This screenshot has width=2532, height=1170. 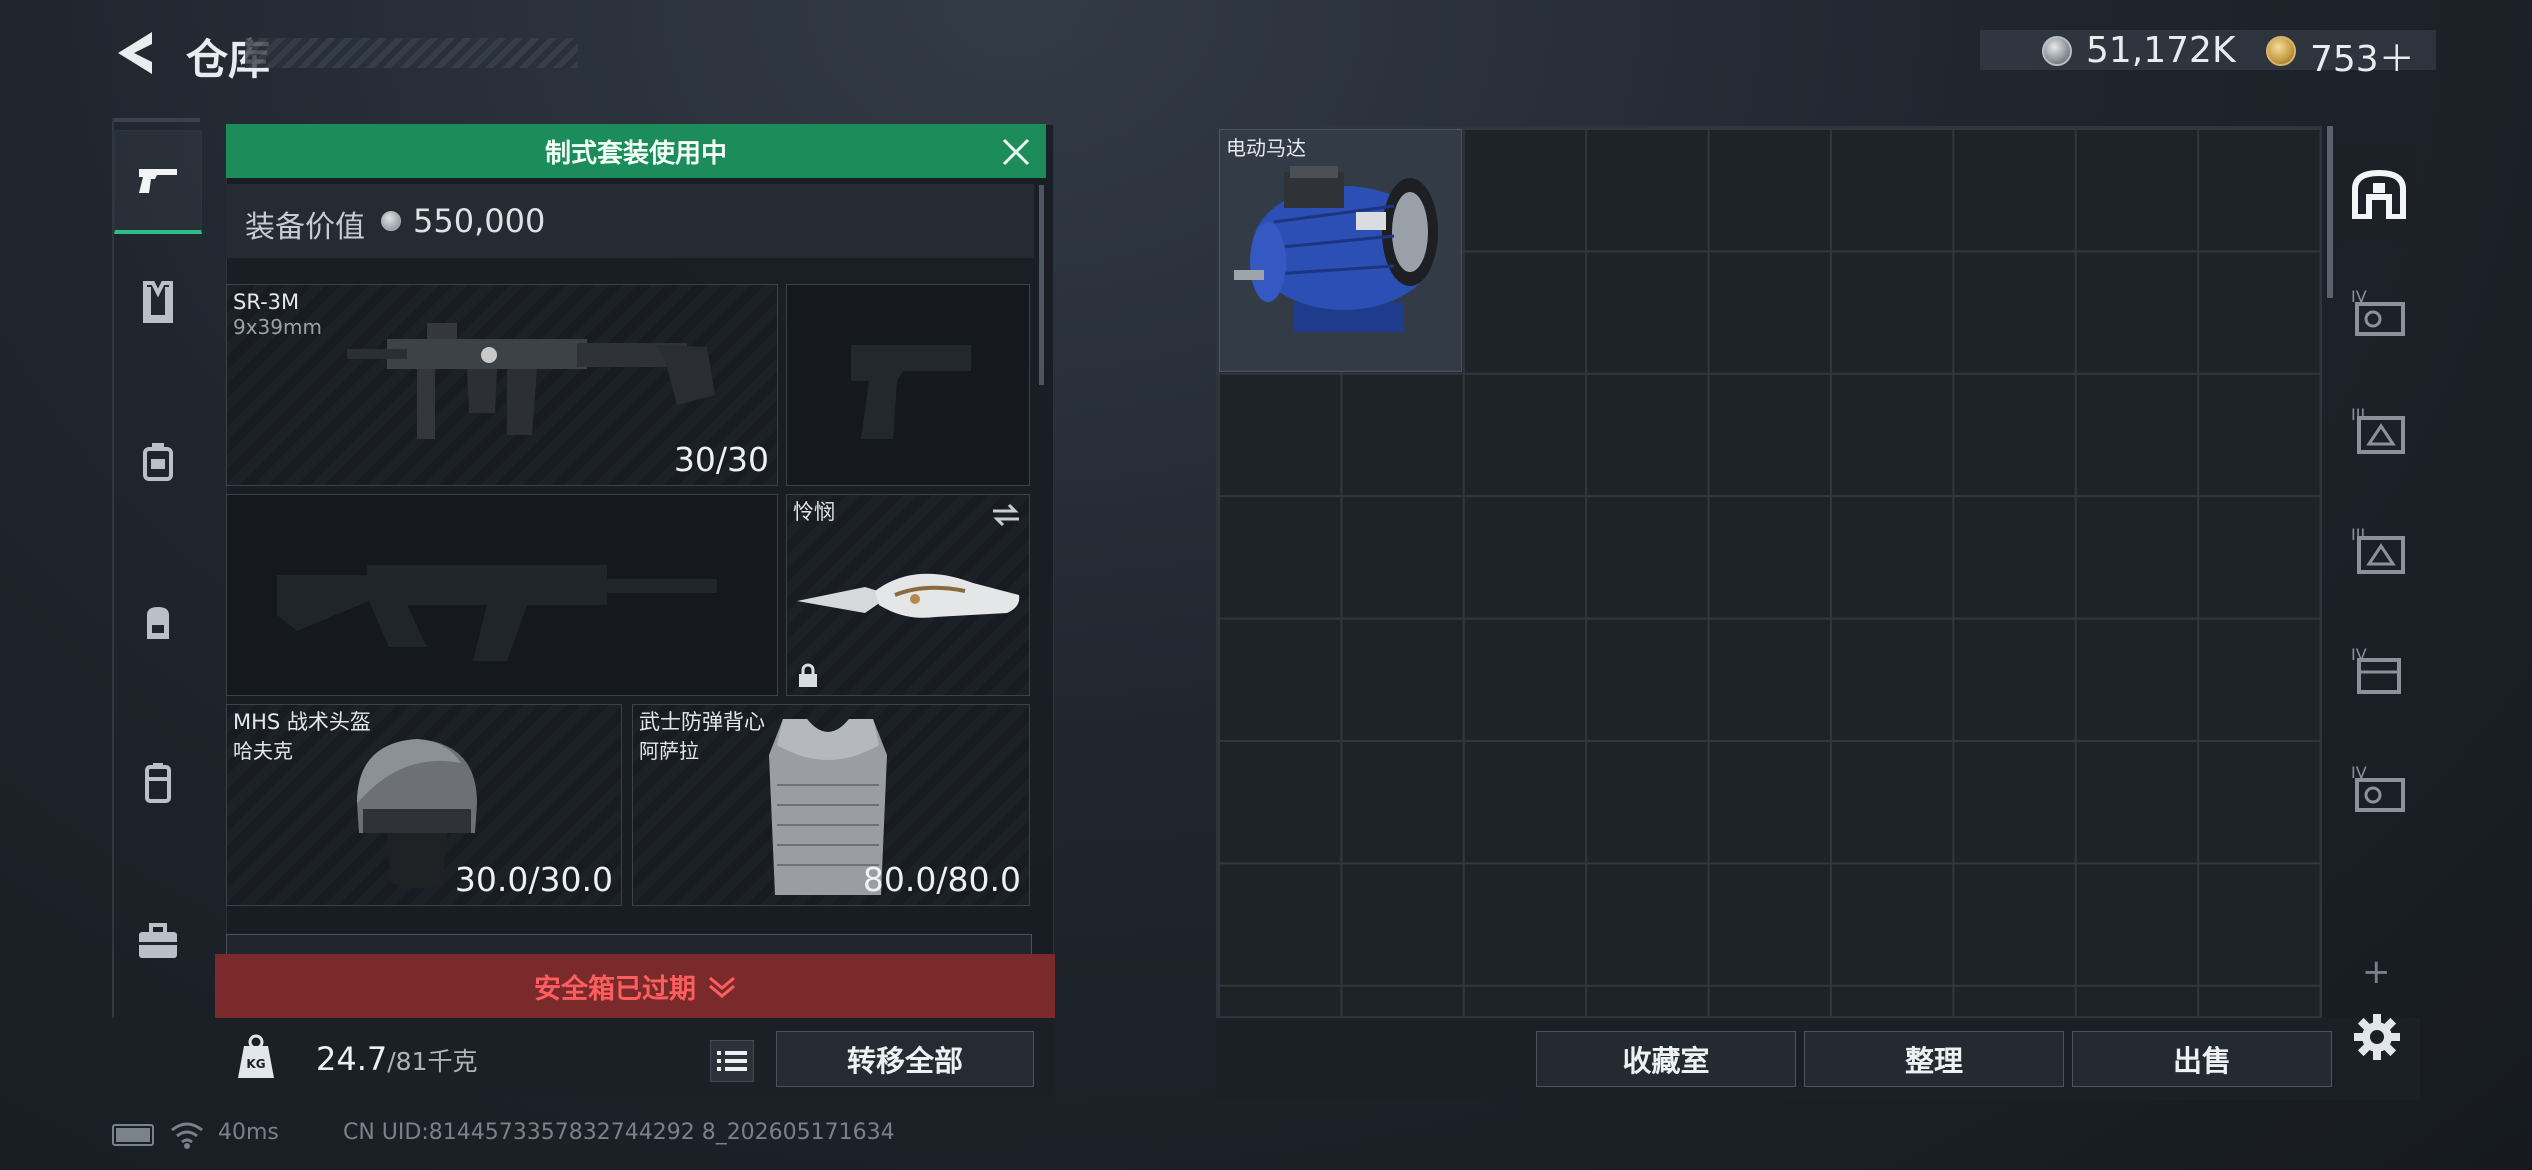 I want to click on primary-weapon-slot: SR-3M 9x39mm 30/30, so click(x=502, y=385).